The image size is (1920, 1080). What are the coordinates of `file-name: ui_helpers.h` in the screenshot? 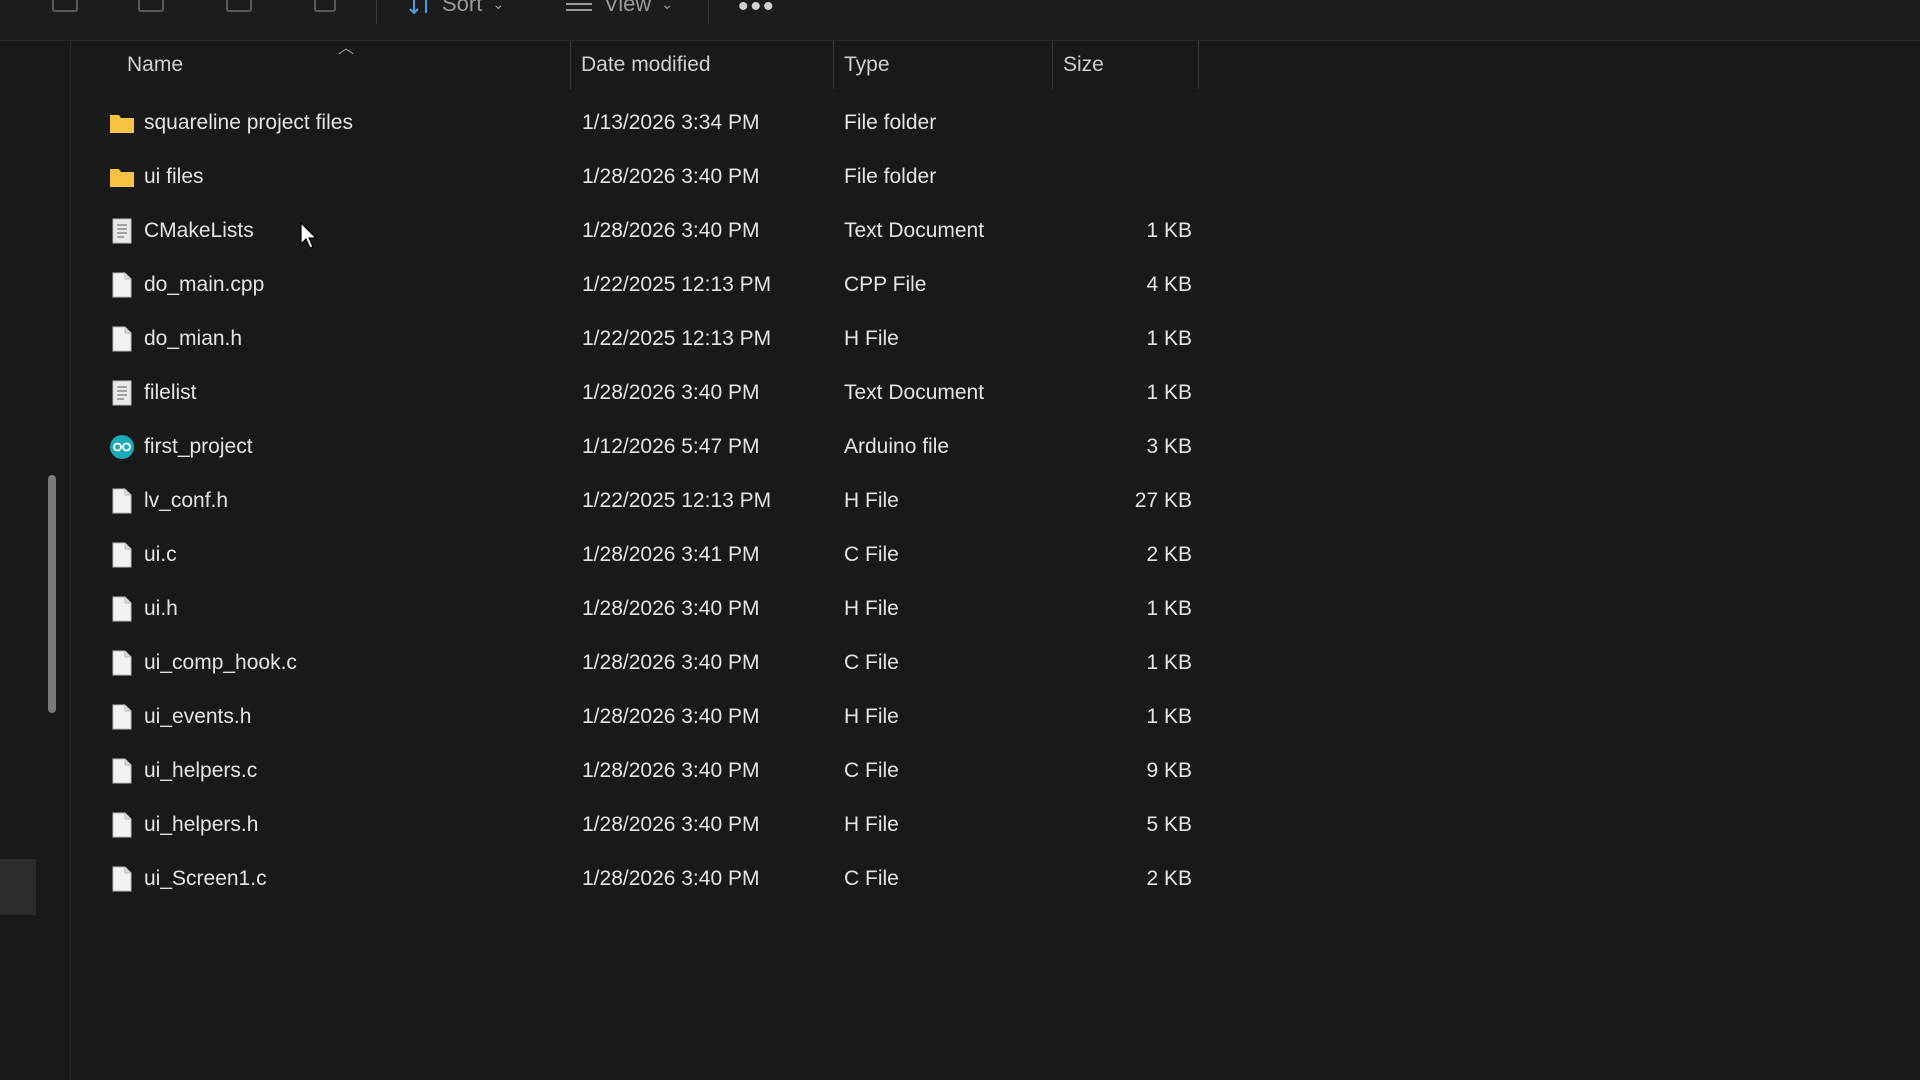 It's located at (201, 824).